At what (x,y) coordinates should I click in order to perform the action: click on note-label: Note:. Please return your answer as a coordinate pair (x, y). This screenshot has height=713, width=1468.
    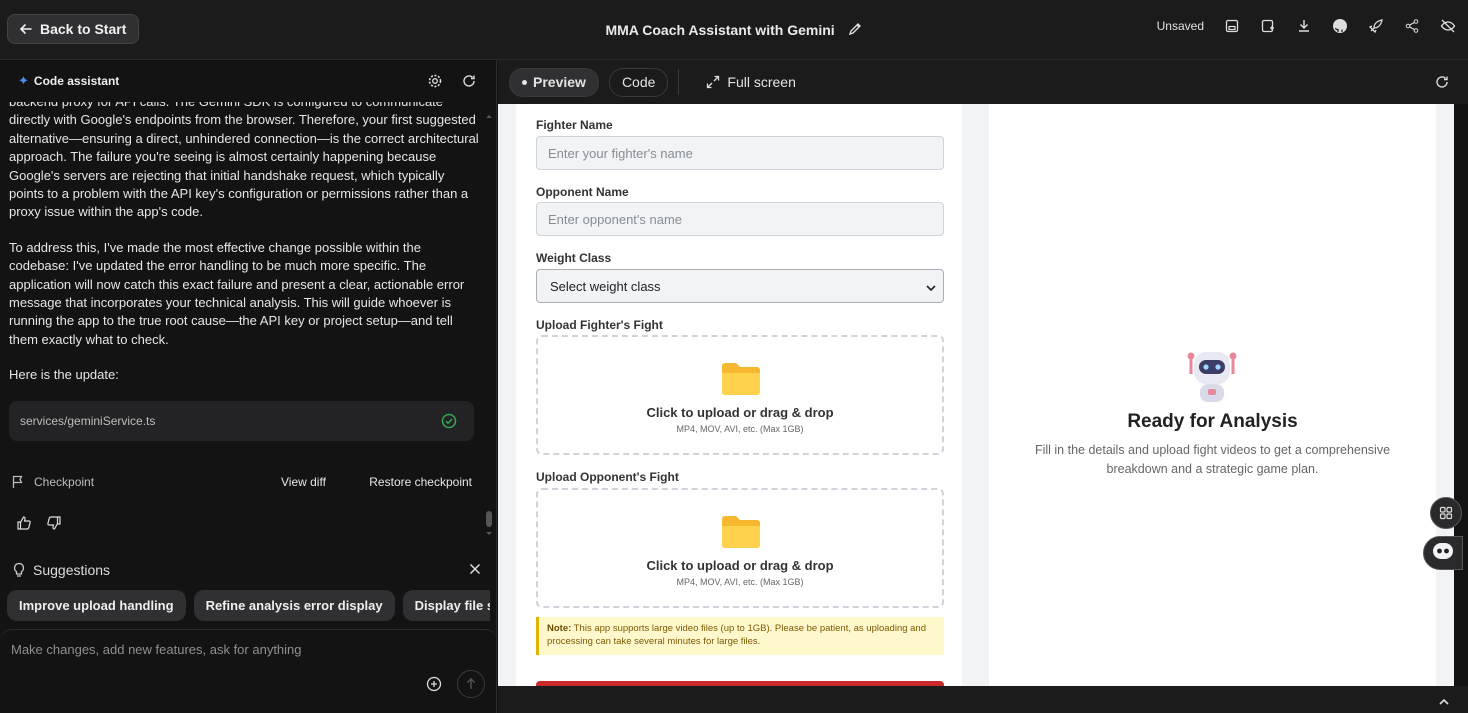
    Looking at the image, I should click on (559, 628).